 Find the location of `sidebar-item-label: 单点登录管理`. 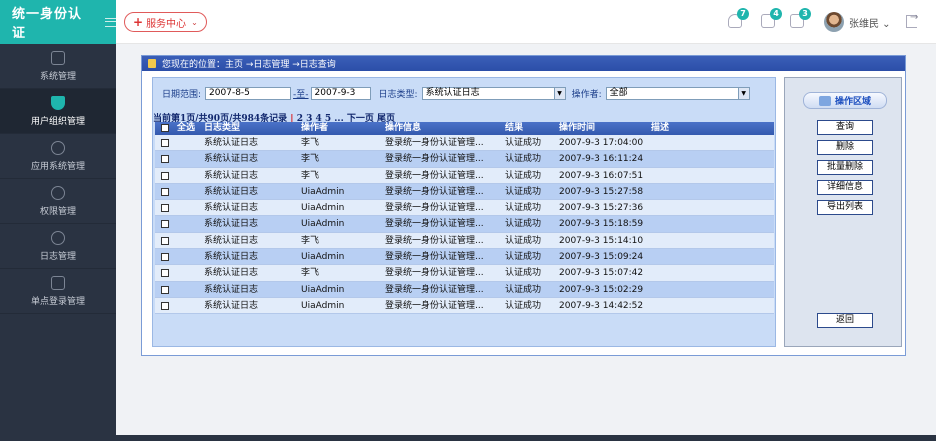

sidebar-item-label: 单点登录管理 is located at coordinates (57, 301).